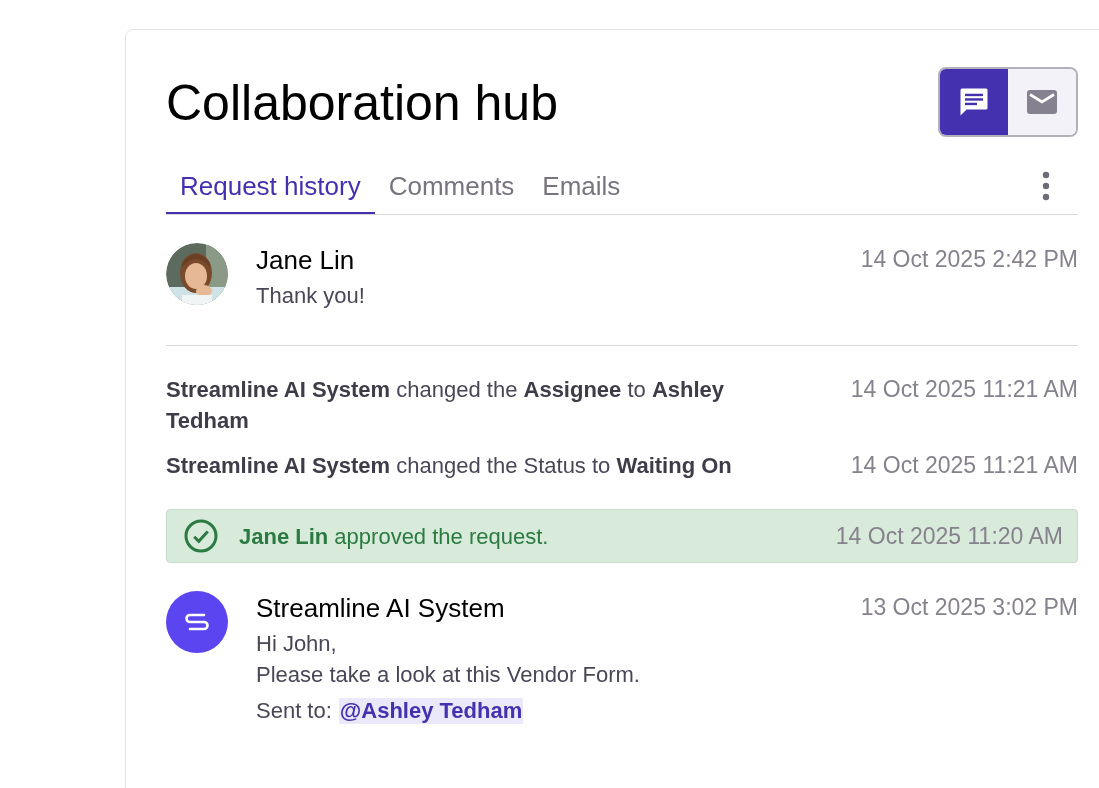  What do you see at coordinates (311, 296) in the screenshot?
I see `message-text: Thank you!` at bounding box center [311, 296].